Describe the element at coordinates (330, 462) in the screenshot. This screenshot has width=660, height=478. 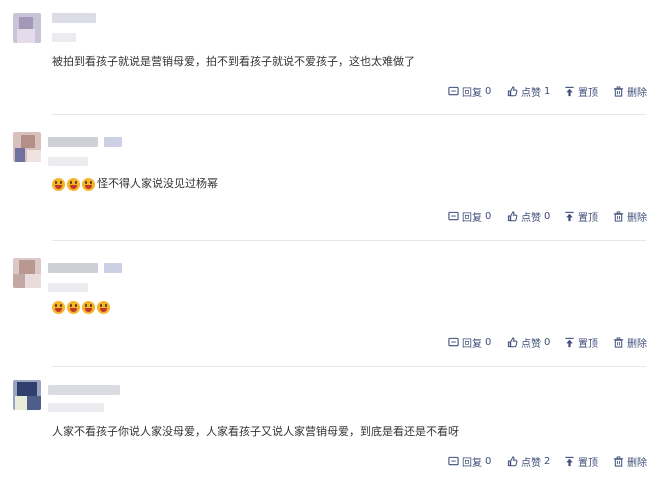
I see `comment-actions: 回复 0 点赞 2 置顶 删除` at that location.